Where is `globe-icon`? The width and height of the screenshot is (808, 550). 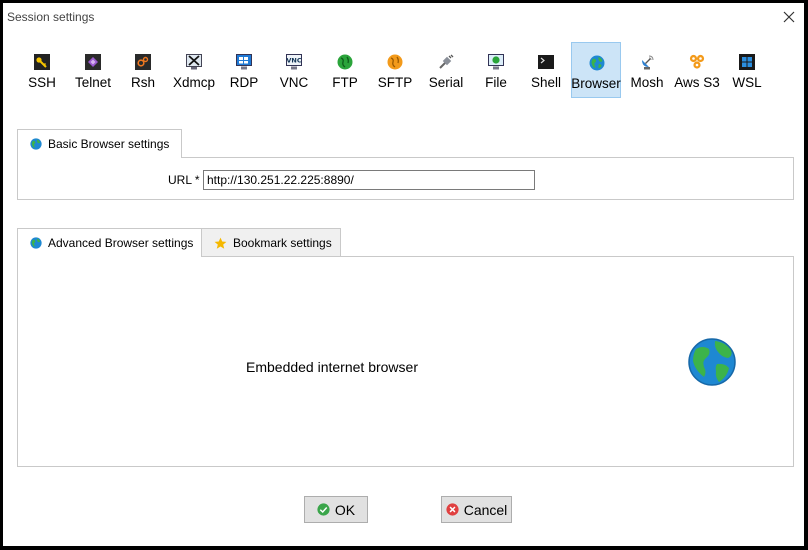
globe-icon is located at coordinates (712, 362).